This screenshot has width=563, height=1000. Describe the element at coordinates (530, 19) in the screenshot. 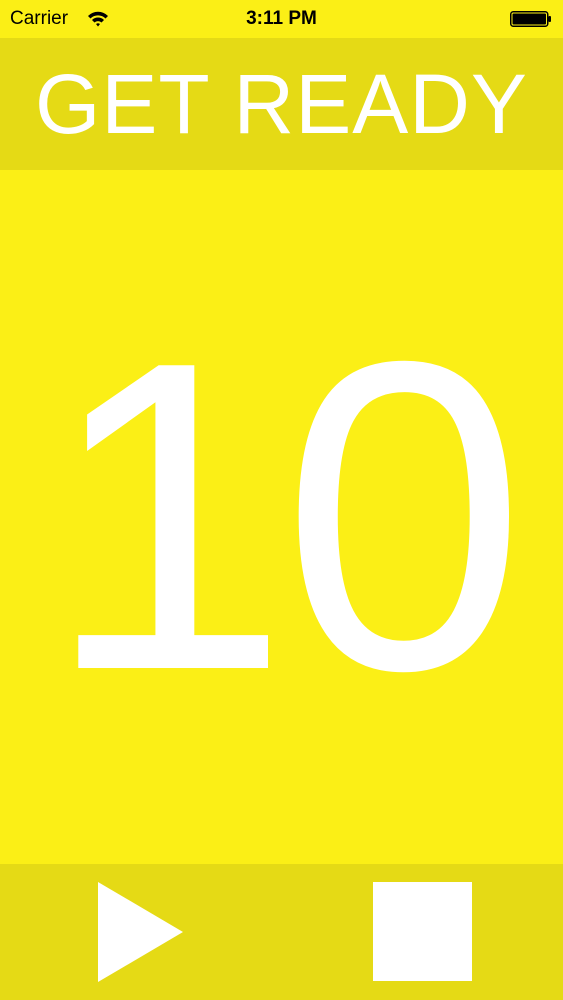

I see `battery-icon` at that location.